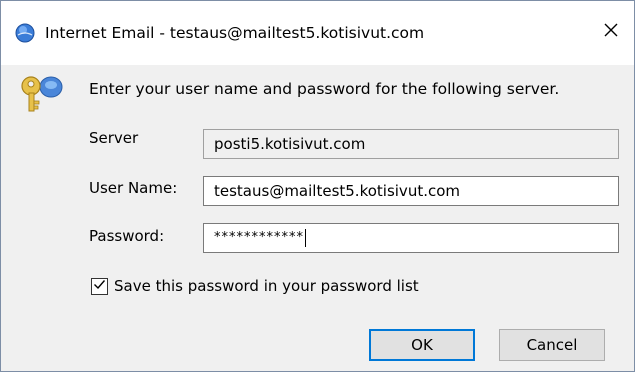  What do you see at coordinates (266, 286) in the screenshot?
I see `save-password-label: Save this password in your password list` at bounding box center [266, 286].